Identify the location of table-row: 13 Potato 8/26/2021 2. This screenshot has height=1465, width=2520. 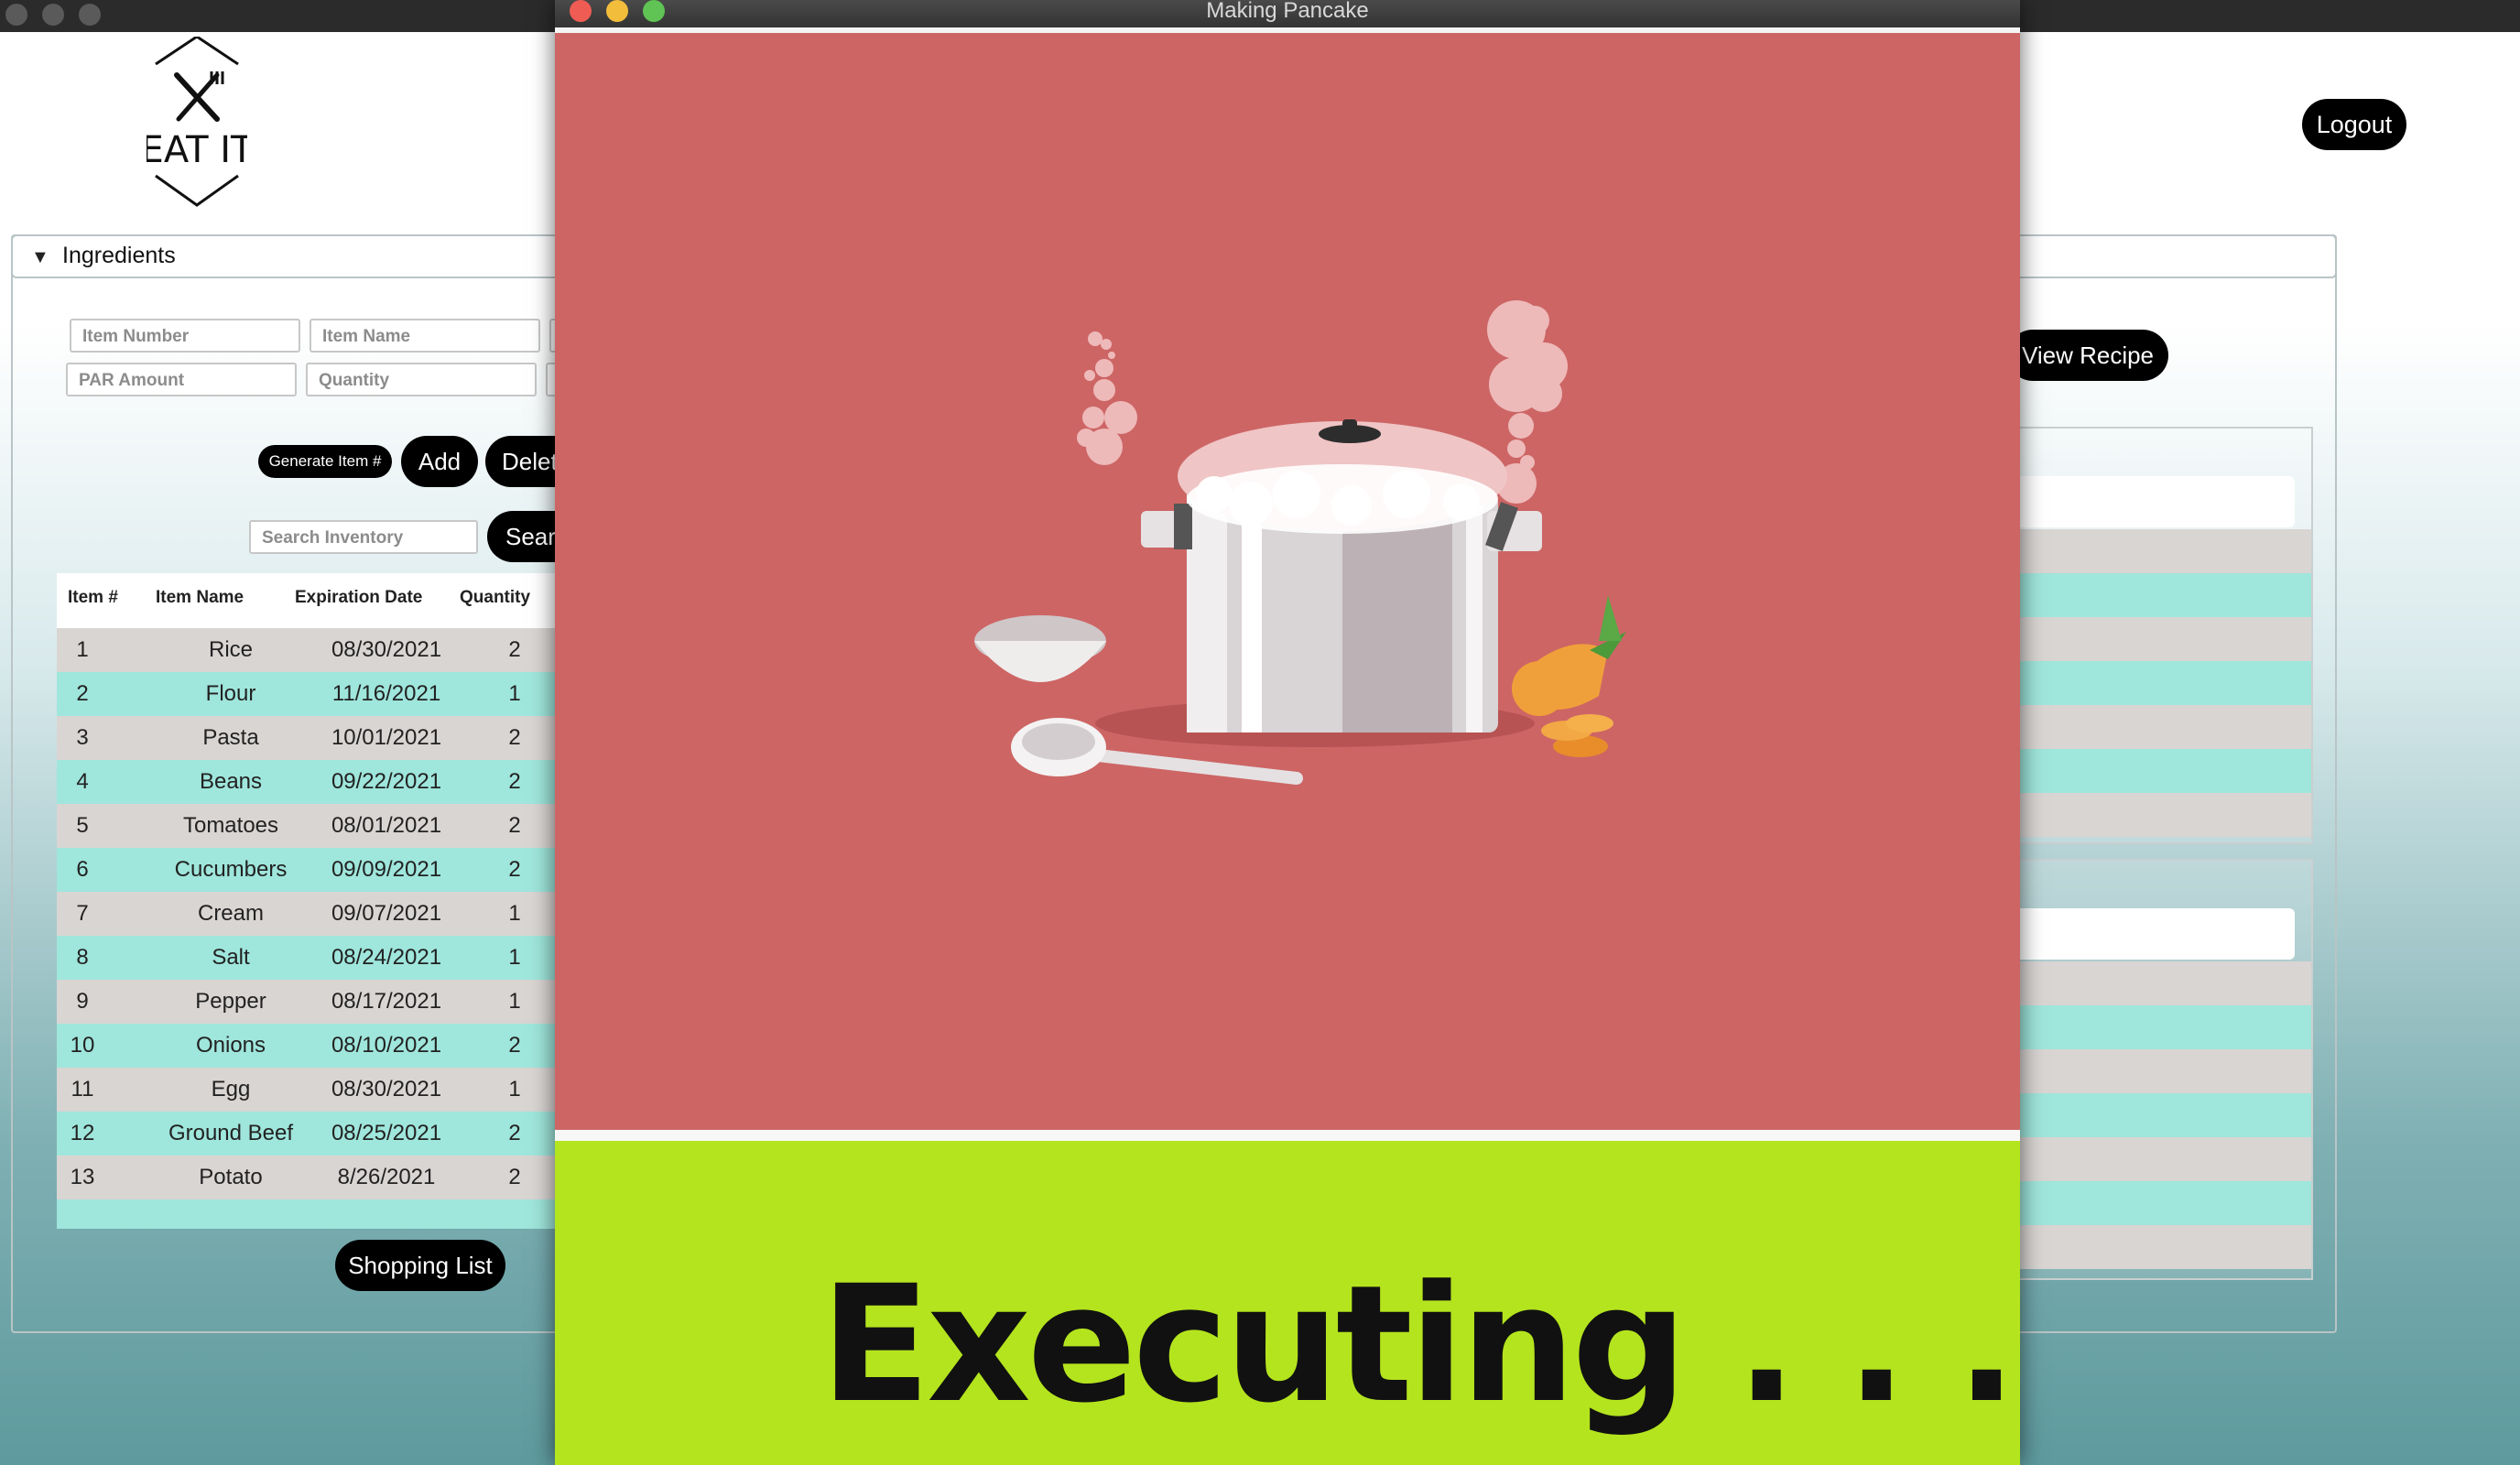
(313, 1177).